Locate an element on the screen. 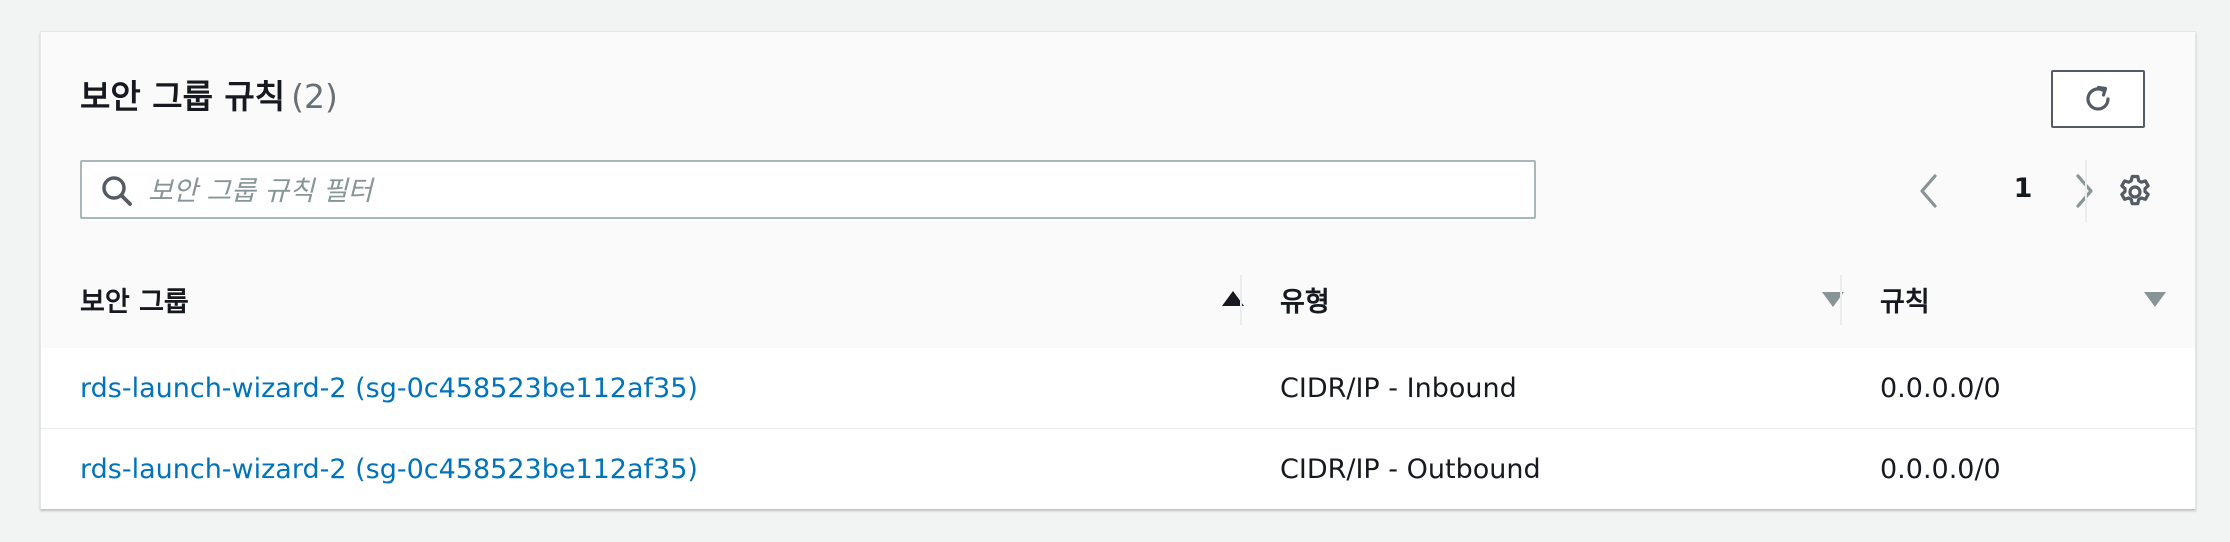 The width and height of the screenshot is (2230, 542). search-field is located at coordinates (808, 189).